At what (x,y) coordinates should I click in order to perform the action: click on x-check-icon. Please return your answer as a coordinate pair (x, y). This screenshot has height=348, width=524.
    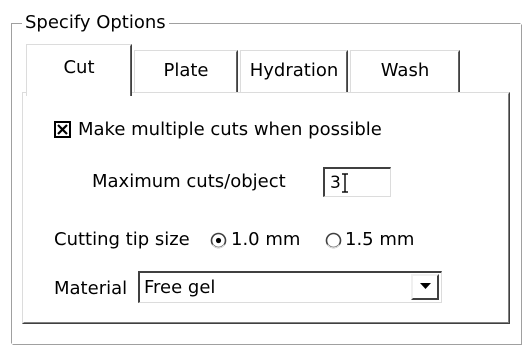
    Looking at the image, I should click on (62, 129).